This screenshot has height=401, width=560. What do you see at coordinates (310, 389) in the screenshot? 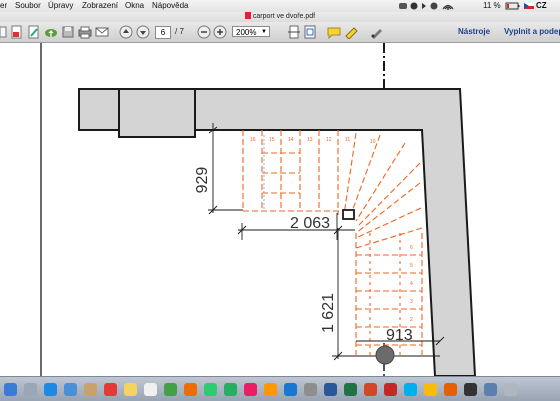
I see `preferences-icon` at bounding box center [310, 389].